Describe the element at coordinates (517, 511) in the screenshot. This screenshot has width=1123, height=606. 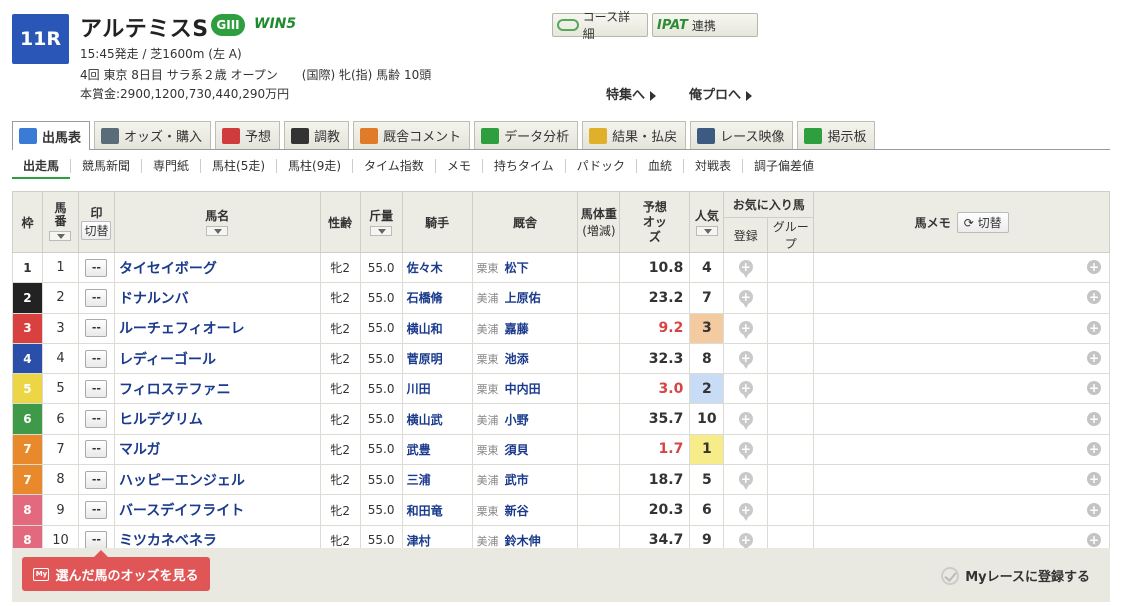
I see `trainer-link: 新谷` at that location.